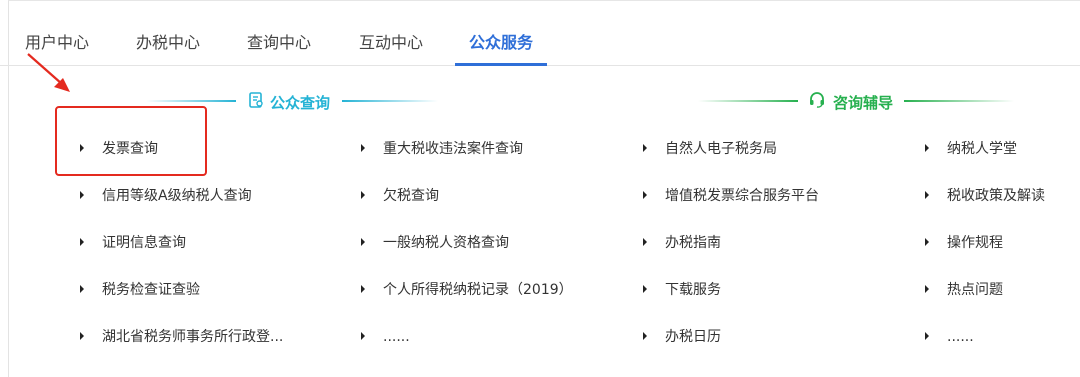 The image size is (1080, 377). I want to click on headset-icon, so click(817, 100).